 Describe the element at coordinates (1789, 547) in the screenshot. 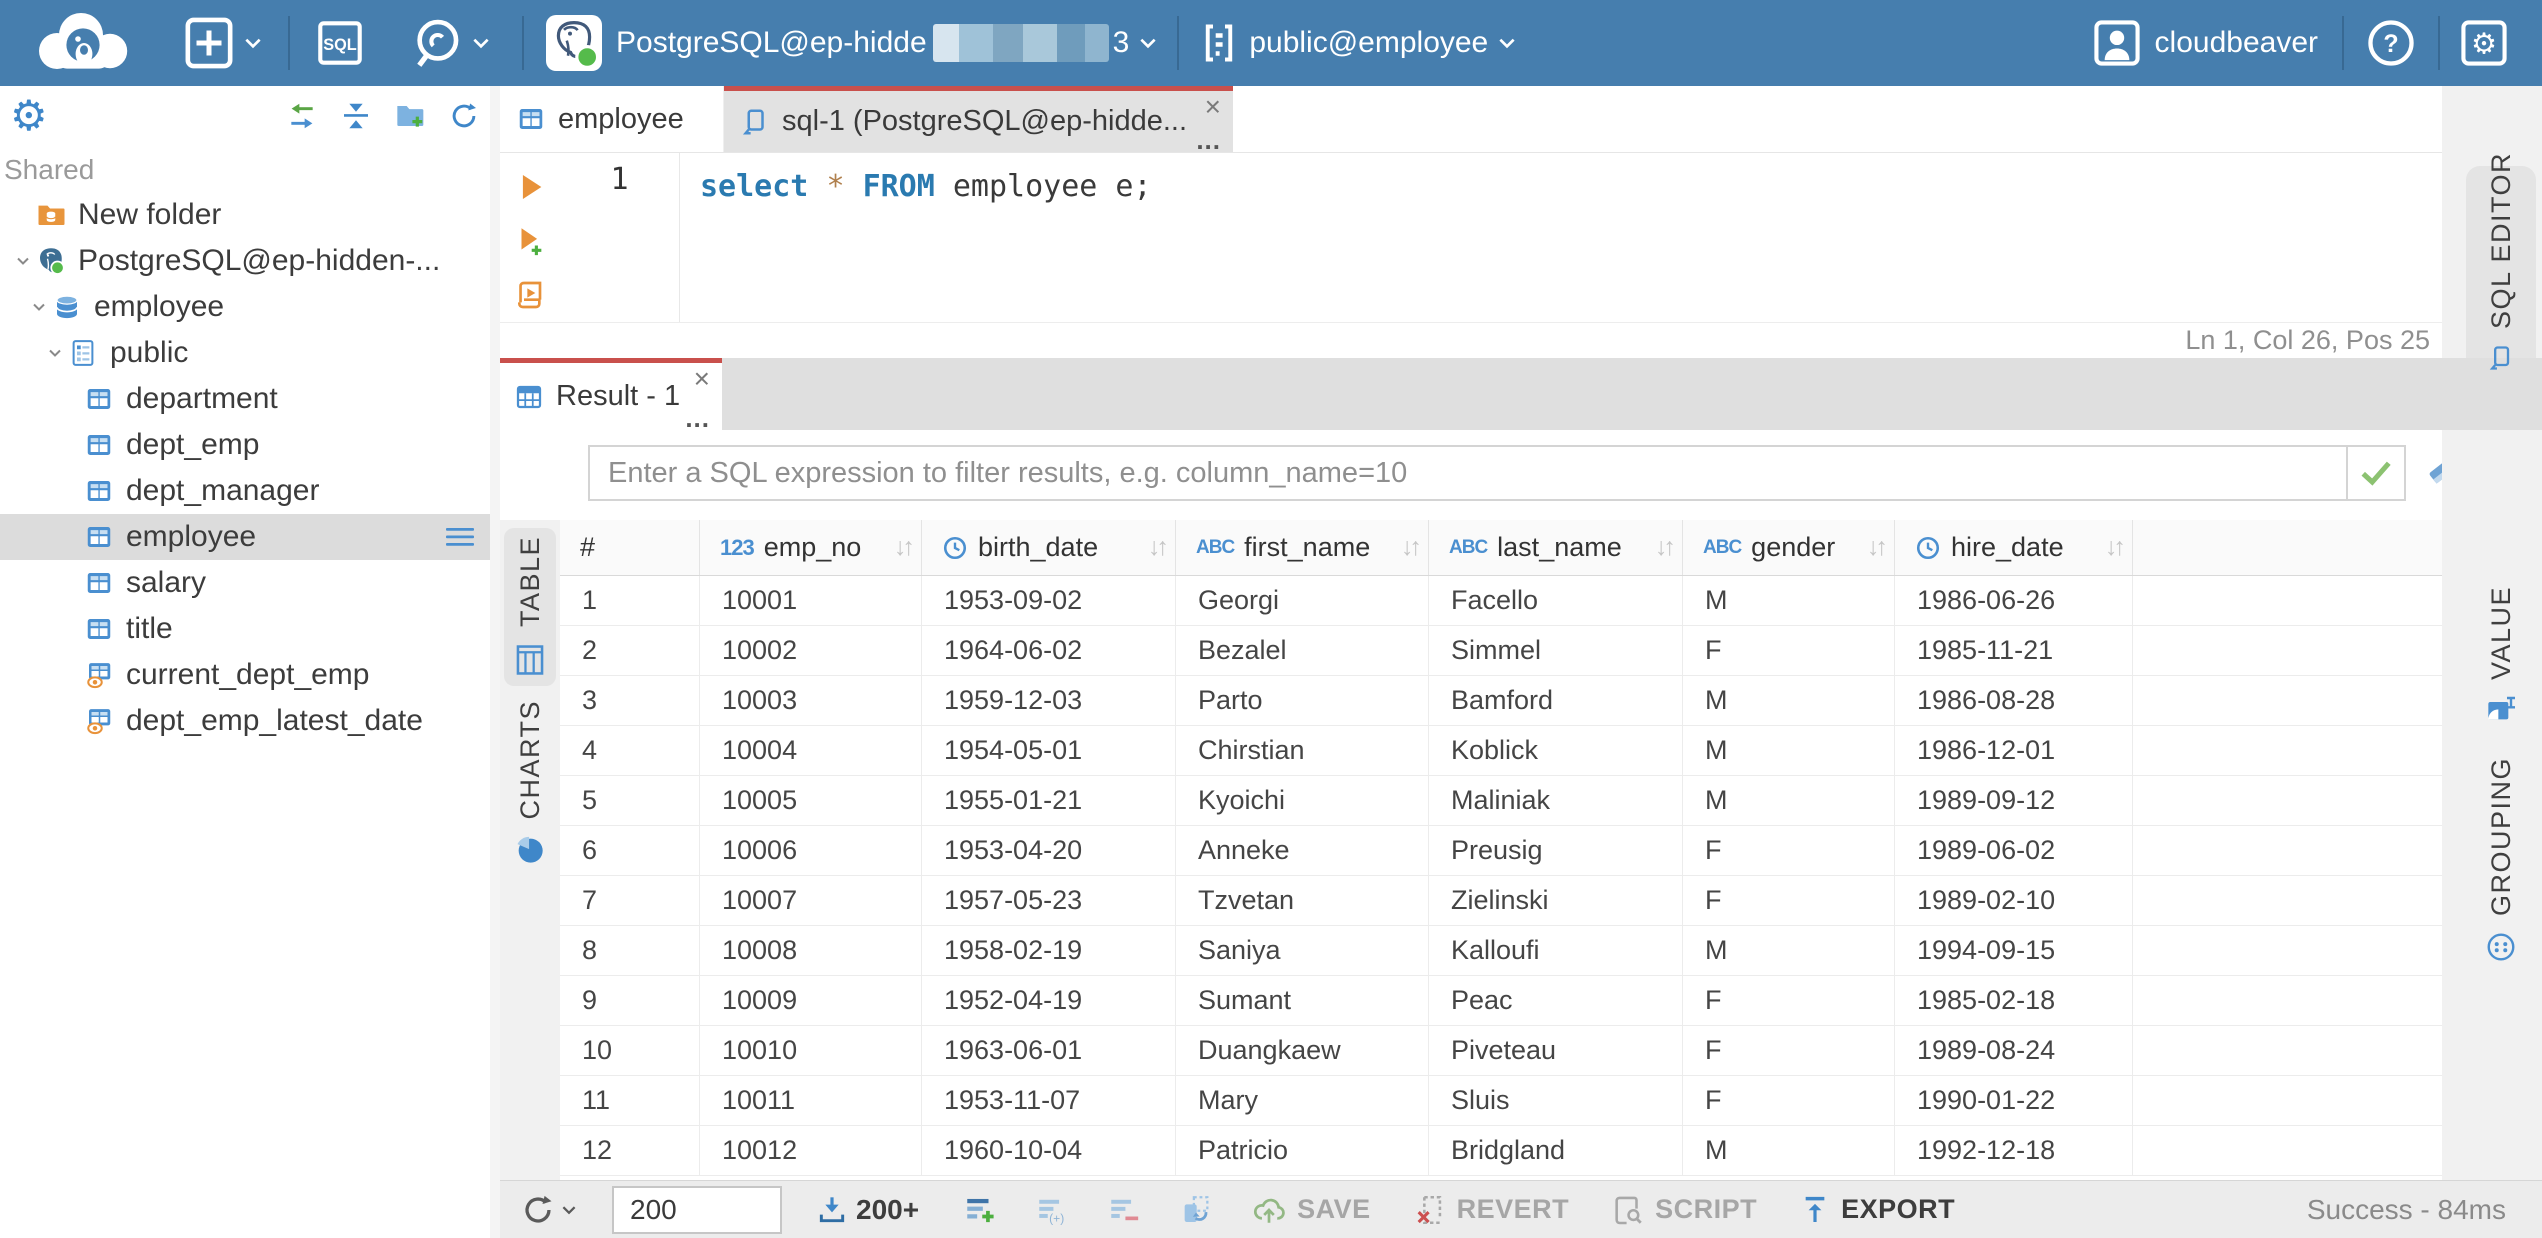

I see `column-header-gender: ABC gender ↓↑` at that location.